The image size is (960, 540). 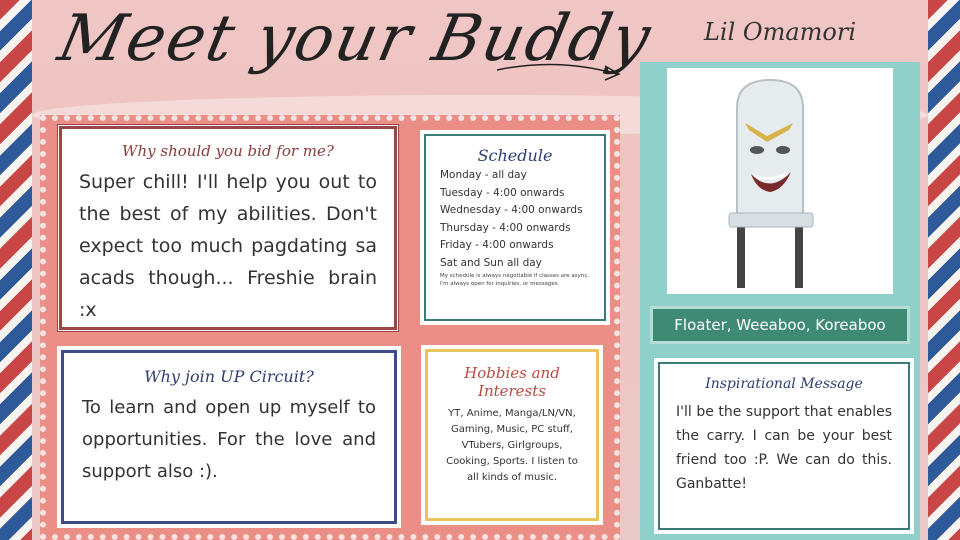 What do you see at coordinates (497, 245) in the screenshot?
I see `schedule-line: Friday - 4:00 onwards` at bounding box center [497, 245].